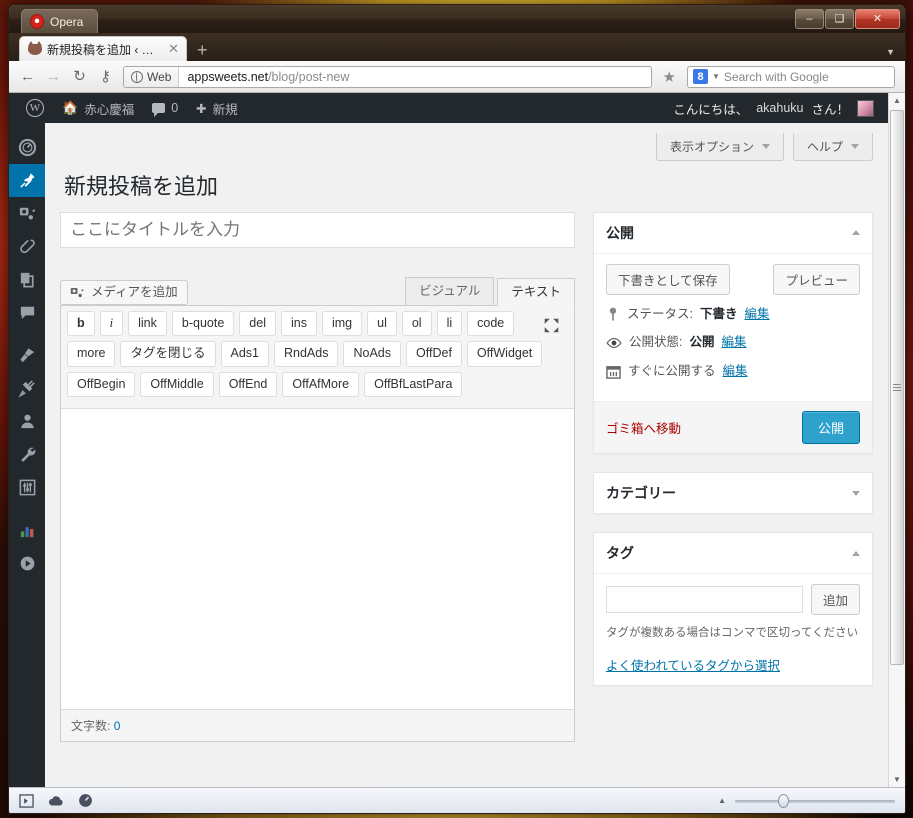 The height and width of the screenshot is (818, 913). Describe the element at coordinates (79, 76) in the screenshot. I see `reload-icon: ↻` at that location.